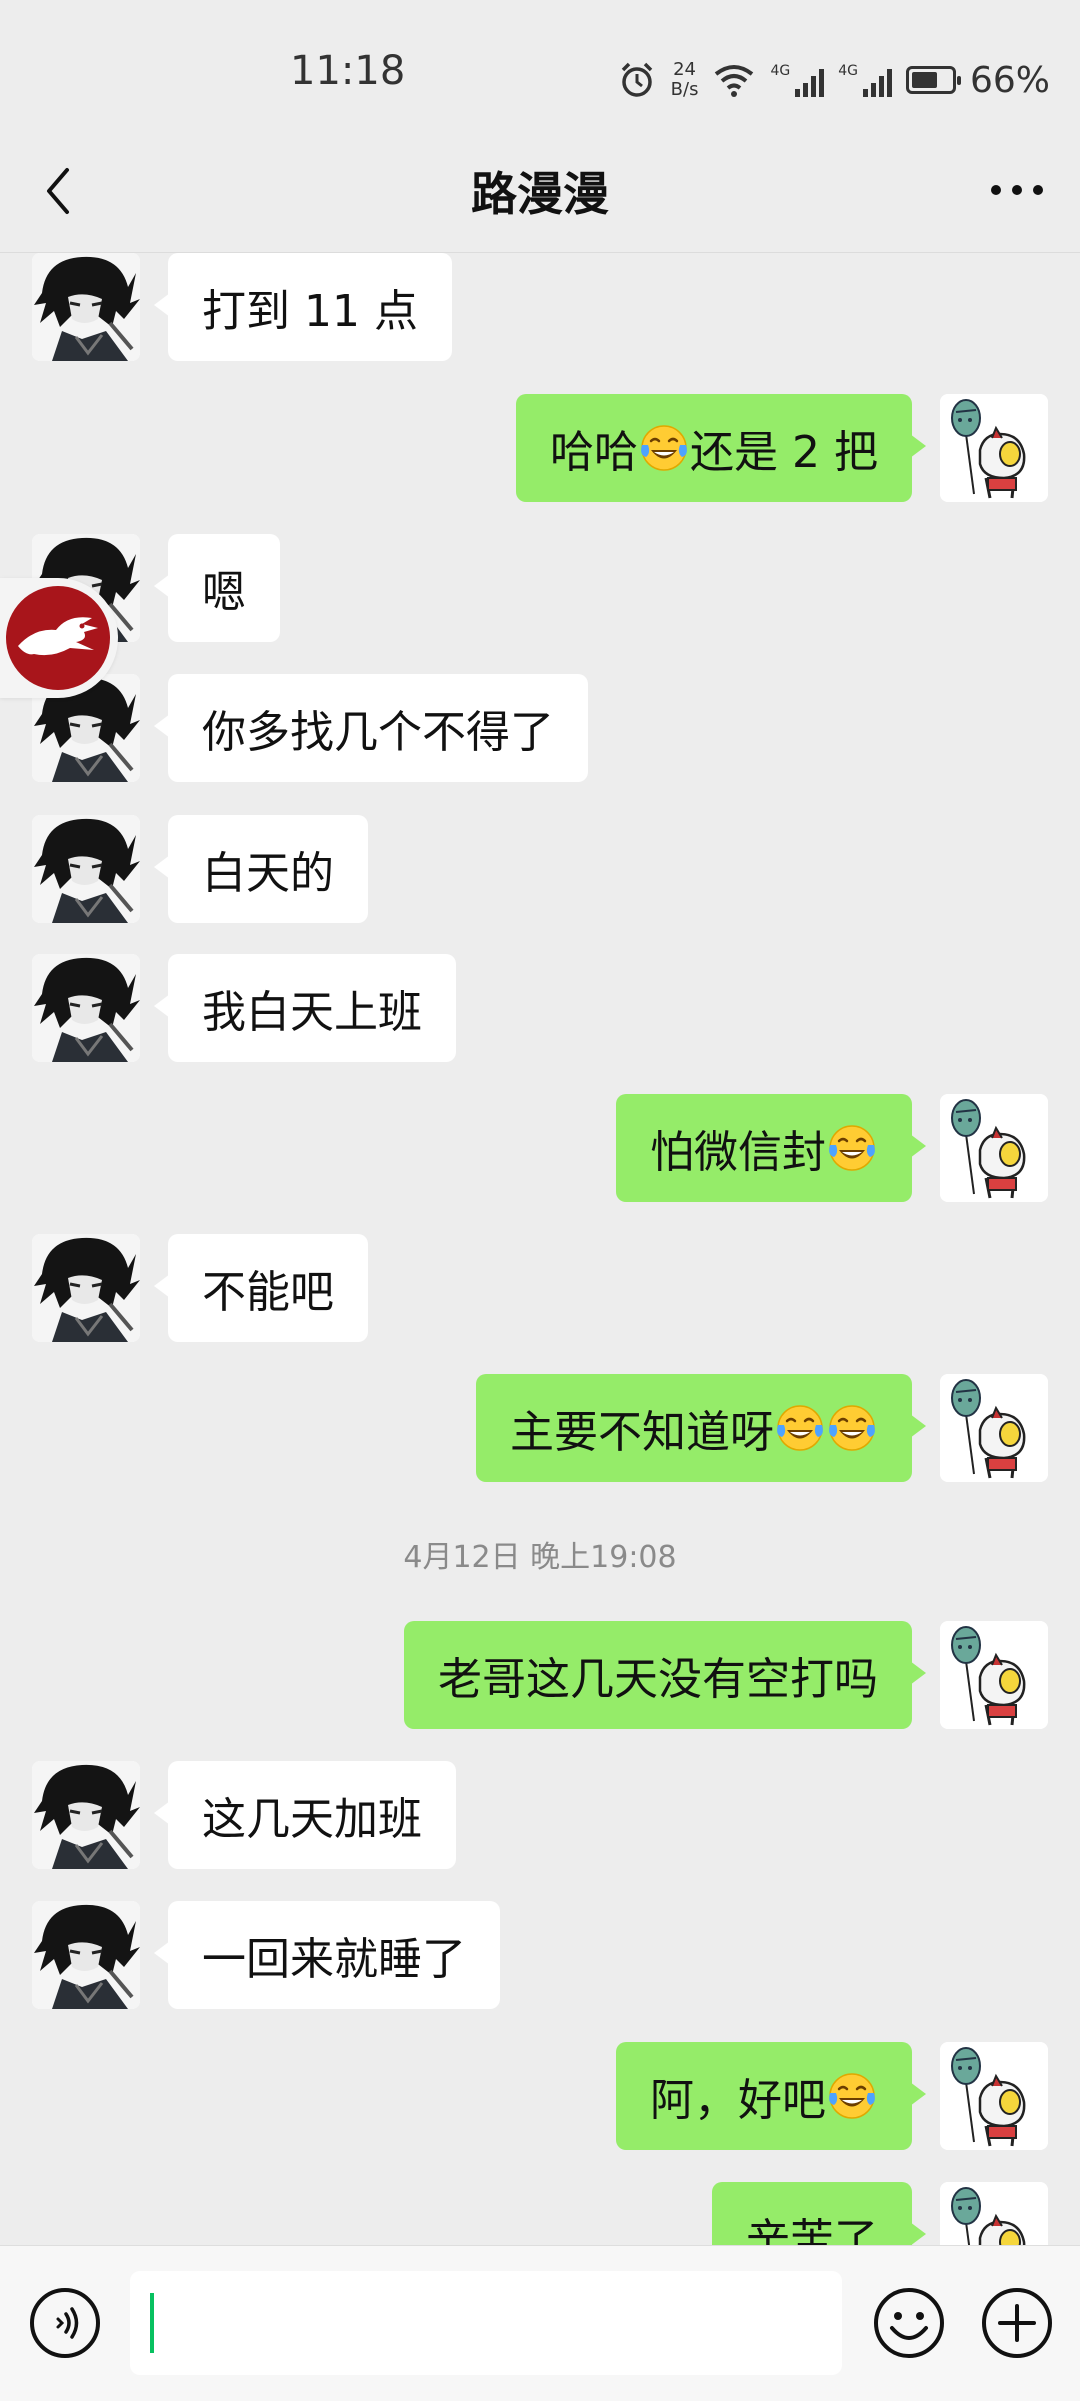 This screenshot has height=2401, width=1080. I want to click on message-row: 白天的, so click(540, 869).